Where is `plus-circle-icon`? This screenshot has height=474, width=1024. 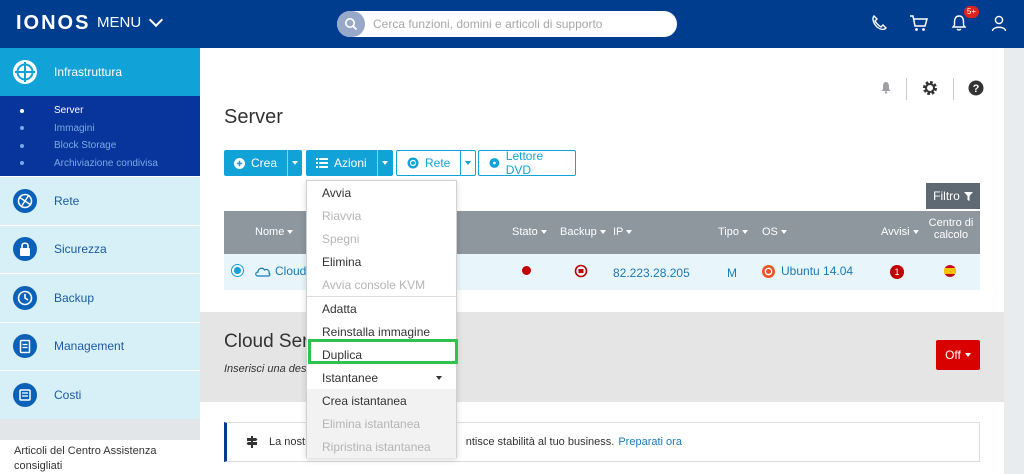 plus-circle-icon is located at coordinates (239, 163).